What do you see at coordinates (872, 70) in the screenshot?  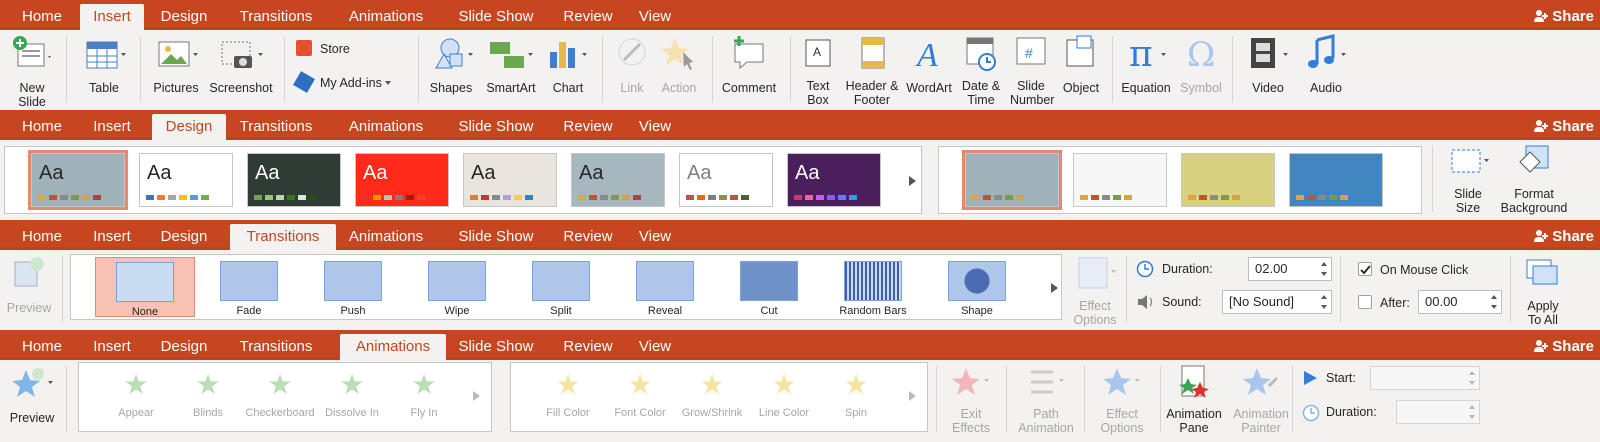 I see `header-footer-button: Header & Footer` at bounding box center [872, 70].